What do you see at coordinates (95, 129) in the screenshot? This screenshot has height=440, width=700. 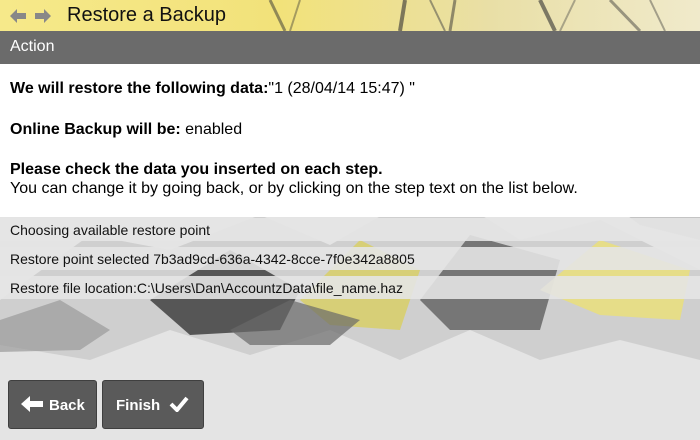 I see `online-backup-label: Online Backup will be:` at bounding box center [95, 129].